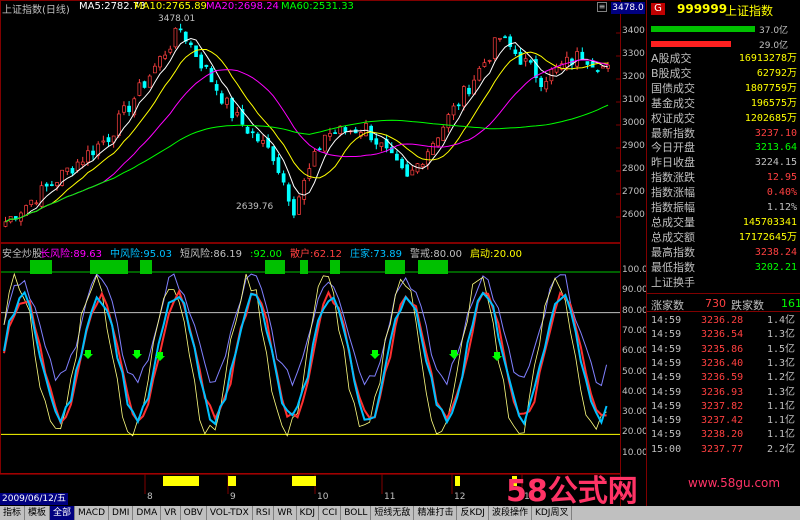 Image resolution: width=800 pixels, height=520 pixels. What do you see at coordinates (780, 363) in the screenshot?
I see `tick-volume: 1.3亿` at bounding box center [780, 363].